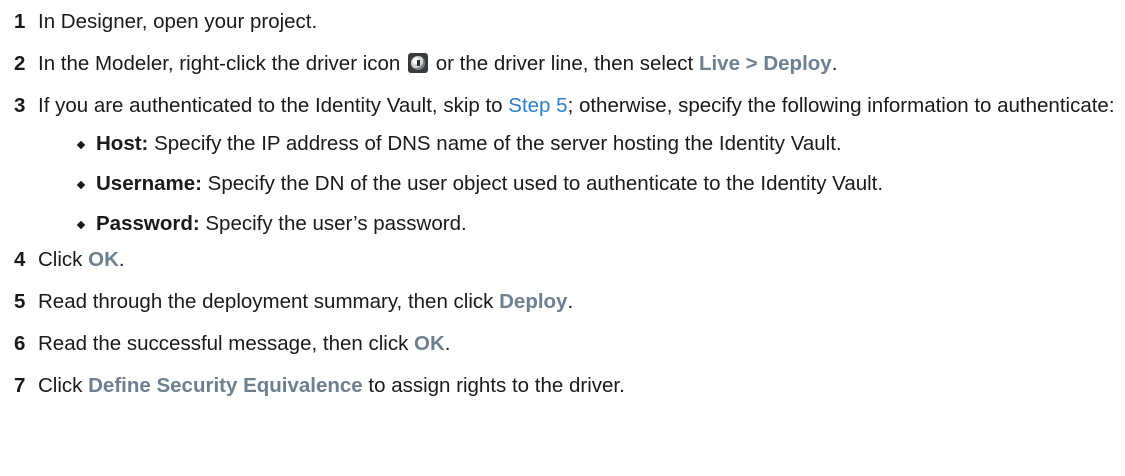  Describe the element at coordinates (418, 63) in the screenshot. I see `driver-icon` at that location.